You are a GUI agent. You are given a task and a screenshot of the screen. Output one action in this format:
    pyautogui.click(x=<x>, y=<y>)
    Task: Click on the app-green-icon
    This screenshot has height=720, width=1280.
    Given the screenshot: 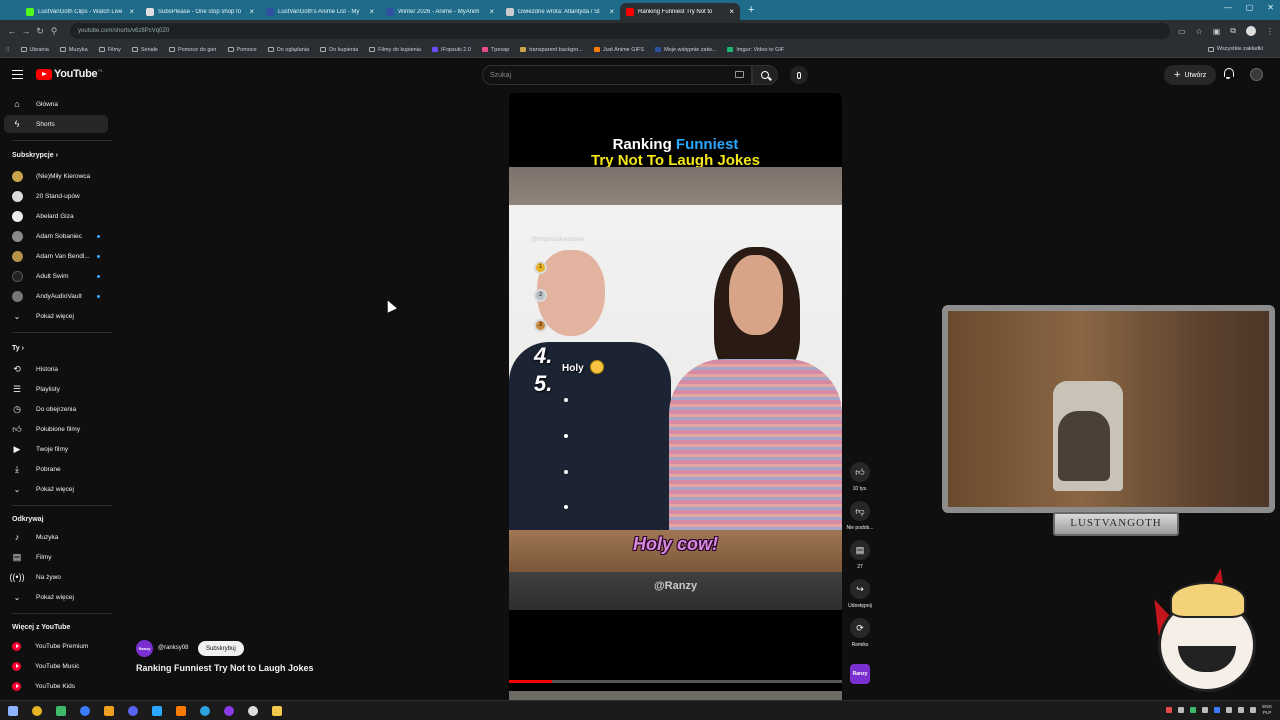 What is the action you would take?
    pyautogui.click(x=61, y=710)
    